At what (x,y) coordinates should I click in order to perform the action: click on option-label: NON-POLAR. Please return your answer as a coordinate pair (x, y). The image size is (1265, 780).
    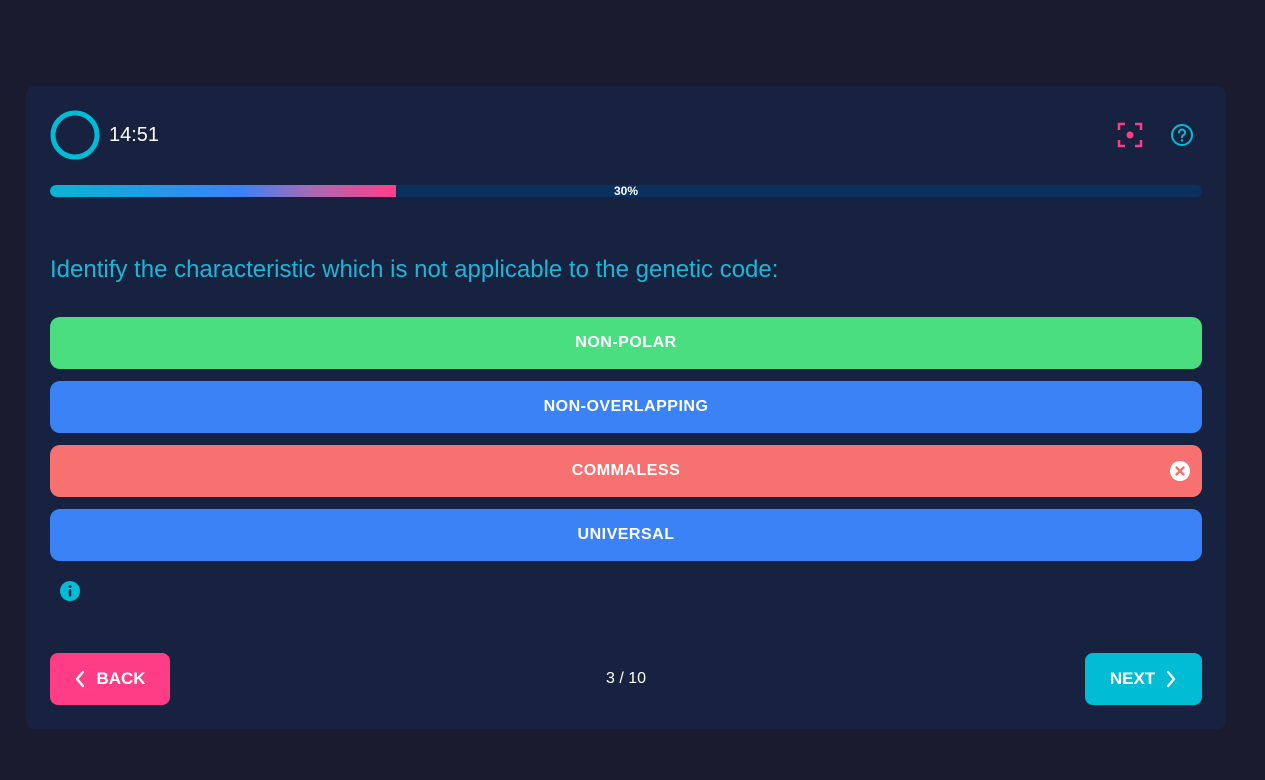
    Looking at the image, I should click on (626, 342).